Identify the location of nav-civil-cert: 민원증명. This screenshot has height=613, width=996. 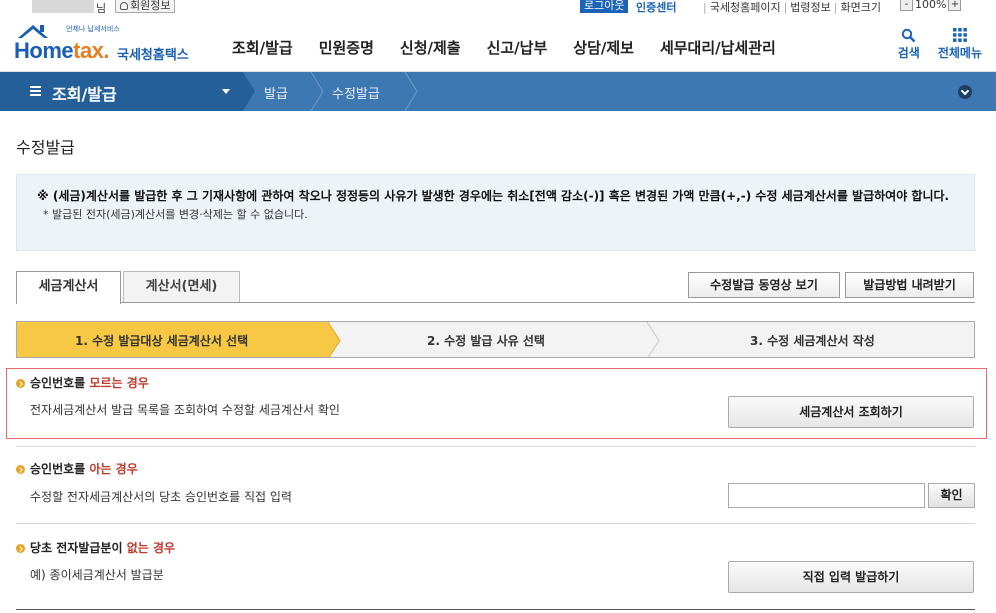
(346, 47).